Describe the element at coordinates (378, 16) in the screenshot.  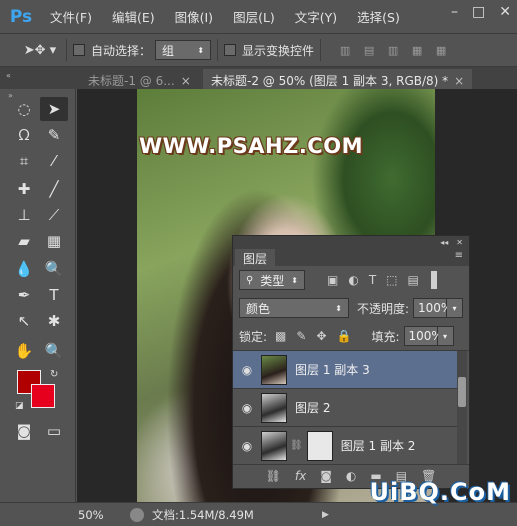
I see `menu-select: 选择(S)` at that location.